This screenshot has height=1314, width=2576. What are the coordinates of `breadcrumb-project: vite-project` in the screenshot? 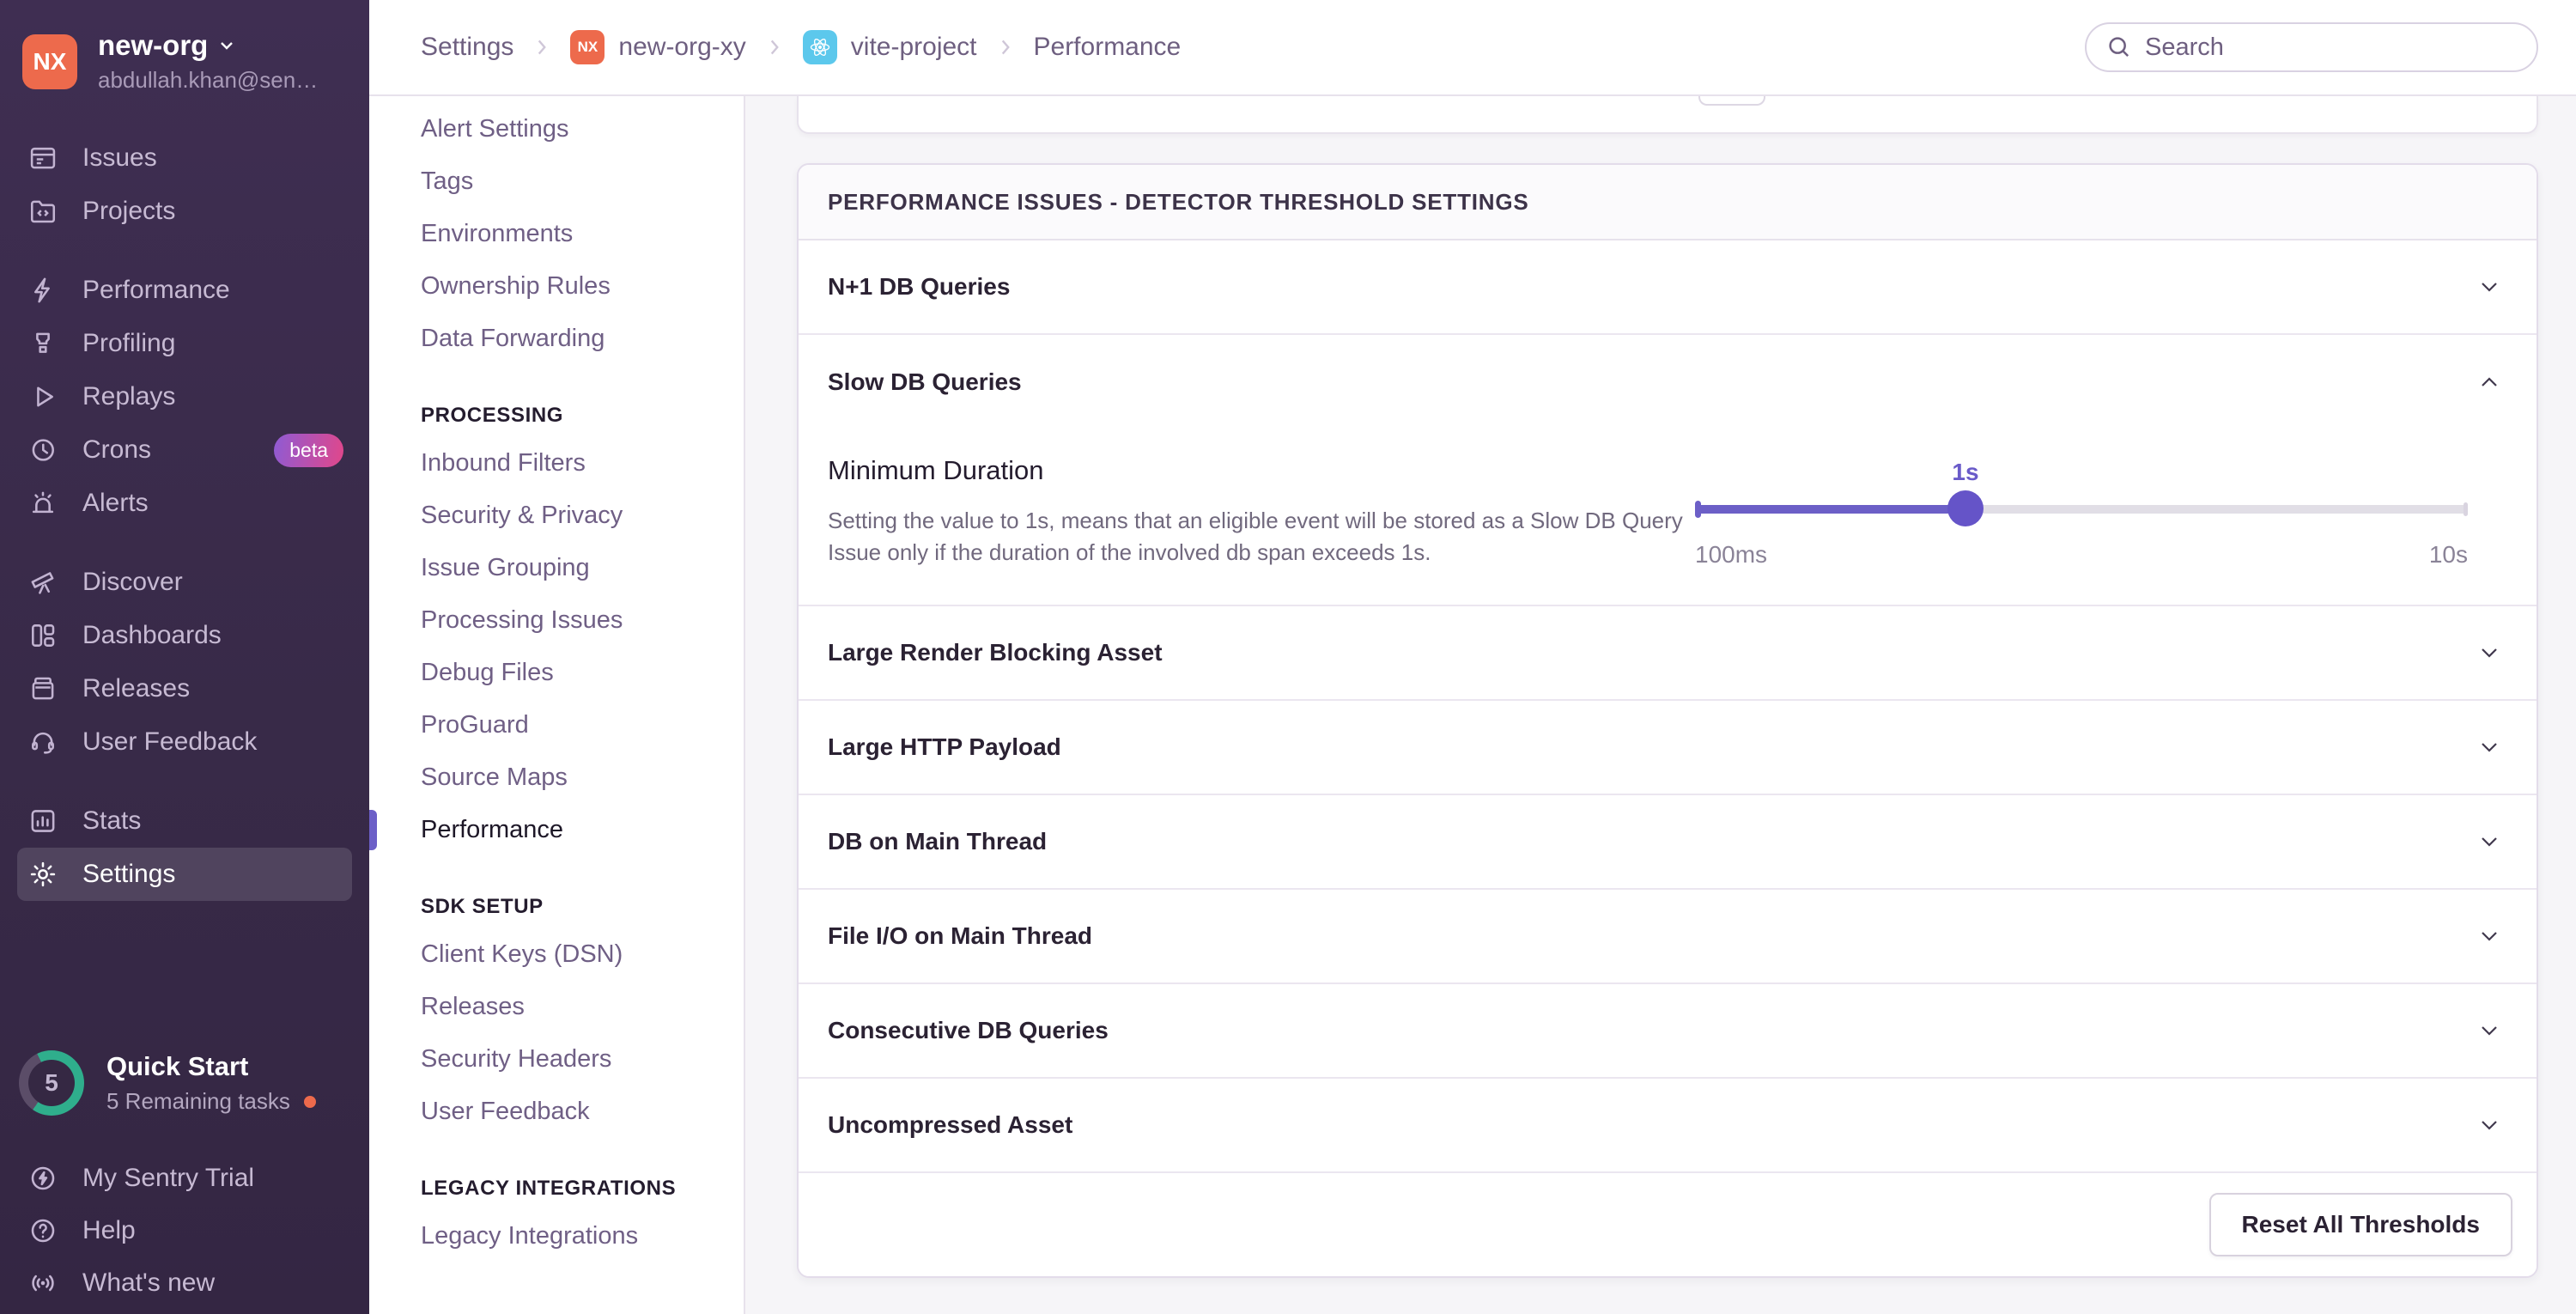 It's located at (889, 47).